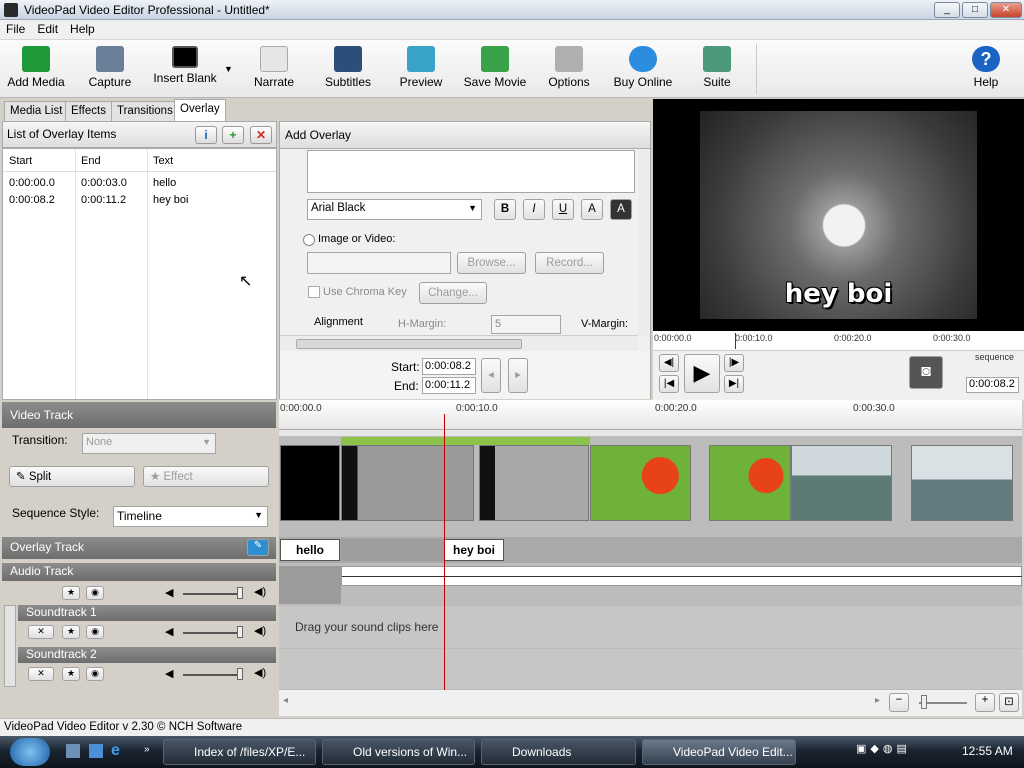 The height and width of the screenshot is (768, 1024). Describe the element at coordinates (96, 751) in the screenshot. I see `switch-windows-icon` at that location.